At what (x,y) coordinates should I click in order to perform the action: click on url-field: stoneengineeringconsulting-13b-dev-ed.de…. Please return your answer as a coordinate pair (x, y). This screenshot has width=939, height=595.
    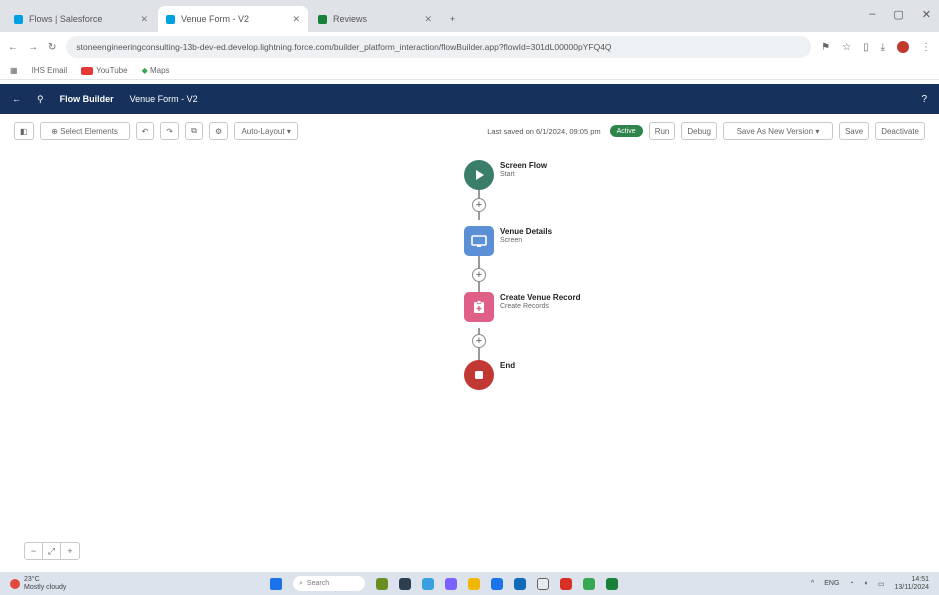
    Looking at the image, I should click on (439, 47).